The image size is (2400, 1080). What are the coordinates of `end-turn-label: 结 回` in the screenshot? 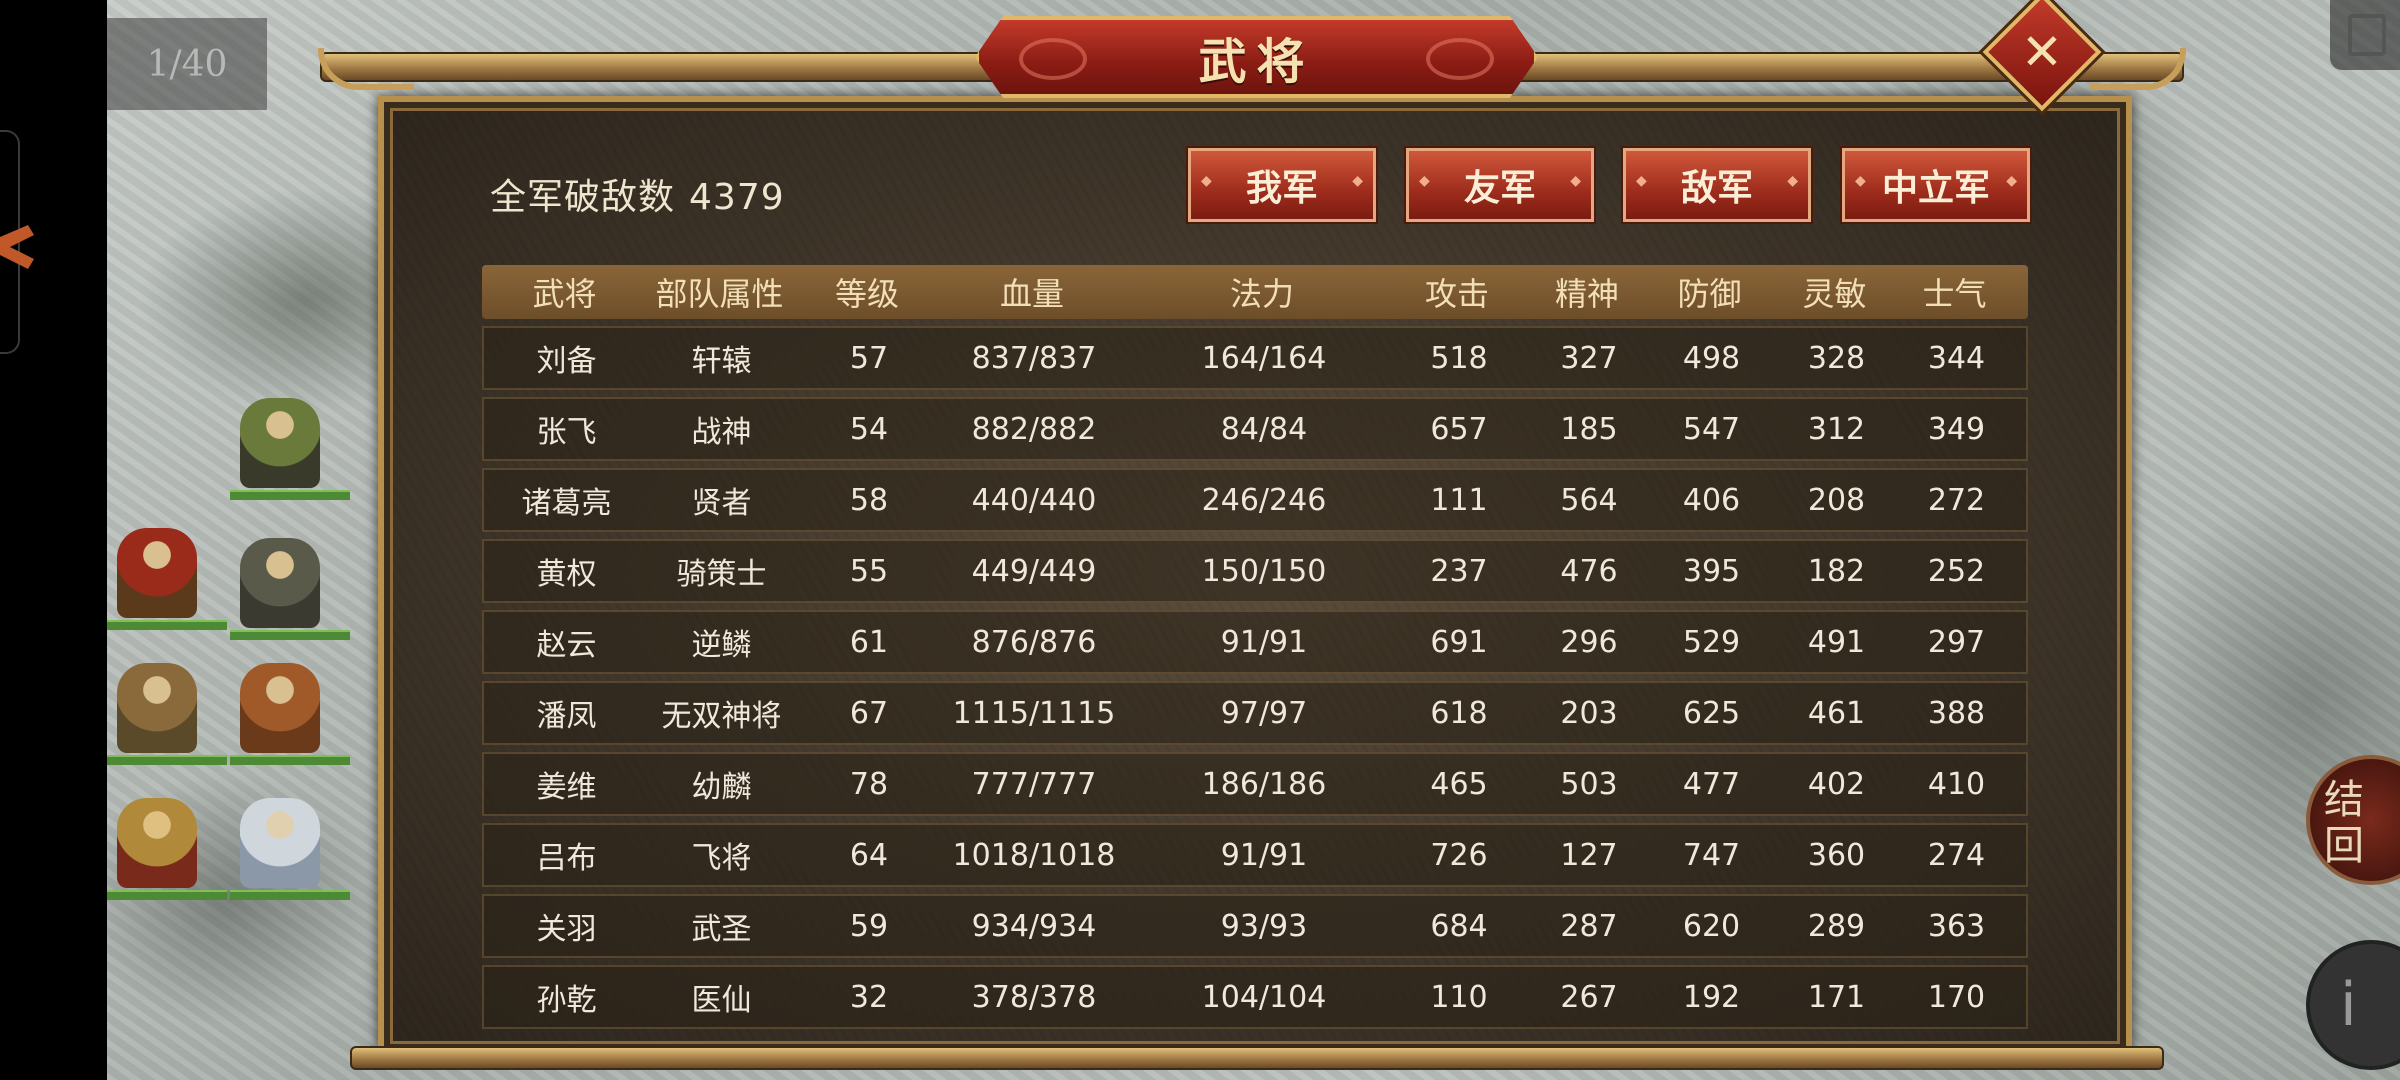 It's located at (2344, 823).